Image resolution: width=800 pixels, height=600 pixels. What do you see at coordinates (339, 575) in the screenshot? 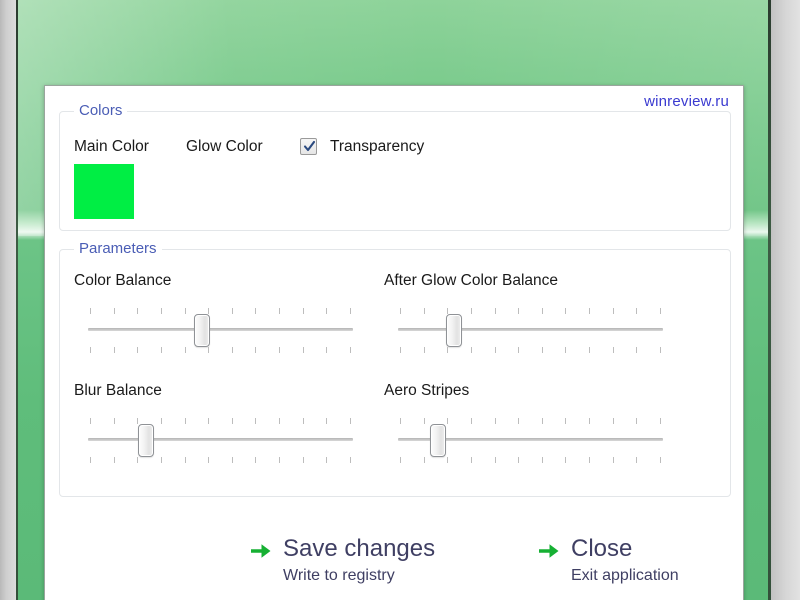
I see `save-changes-subtitle: Write to registry` at bounding box center [339, 575].